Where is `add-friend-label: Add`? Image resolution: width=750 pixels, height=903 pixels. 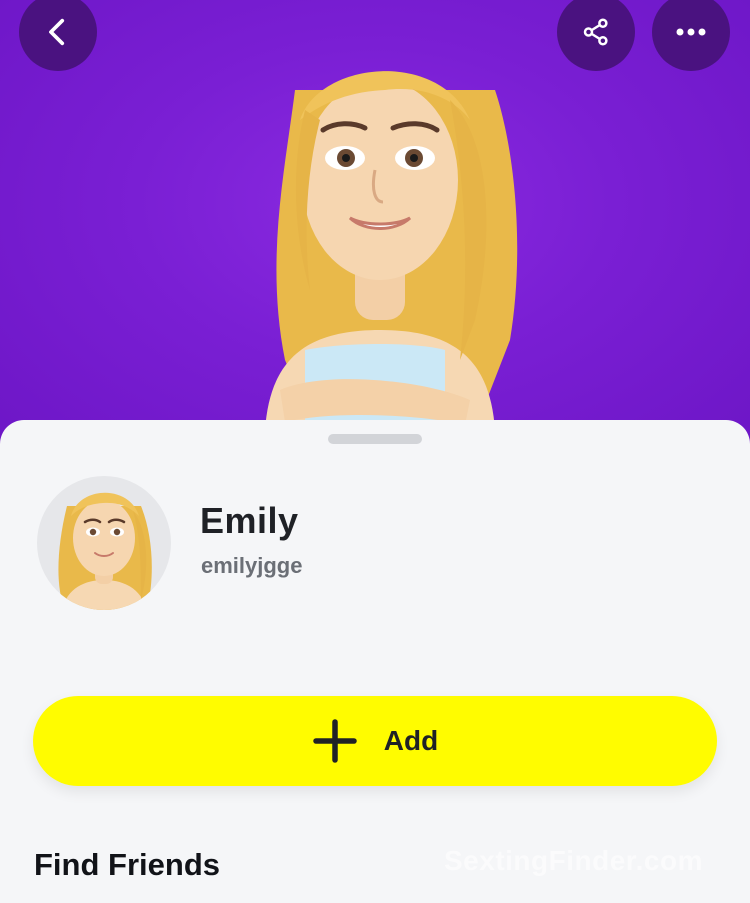
add-friend-label: Add is located at coordinates (411, 740).